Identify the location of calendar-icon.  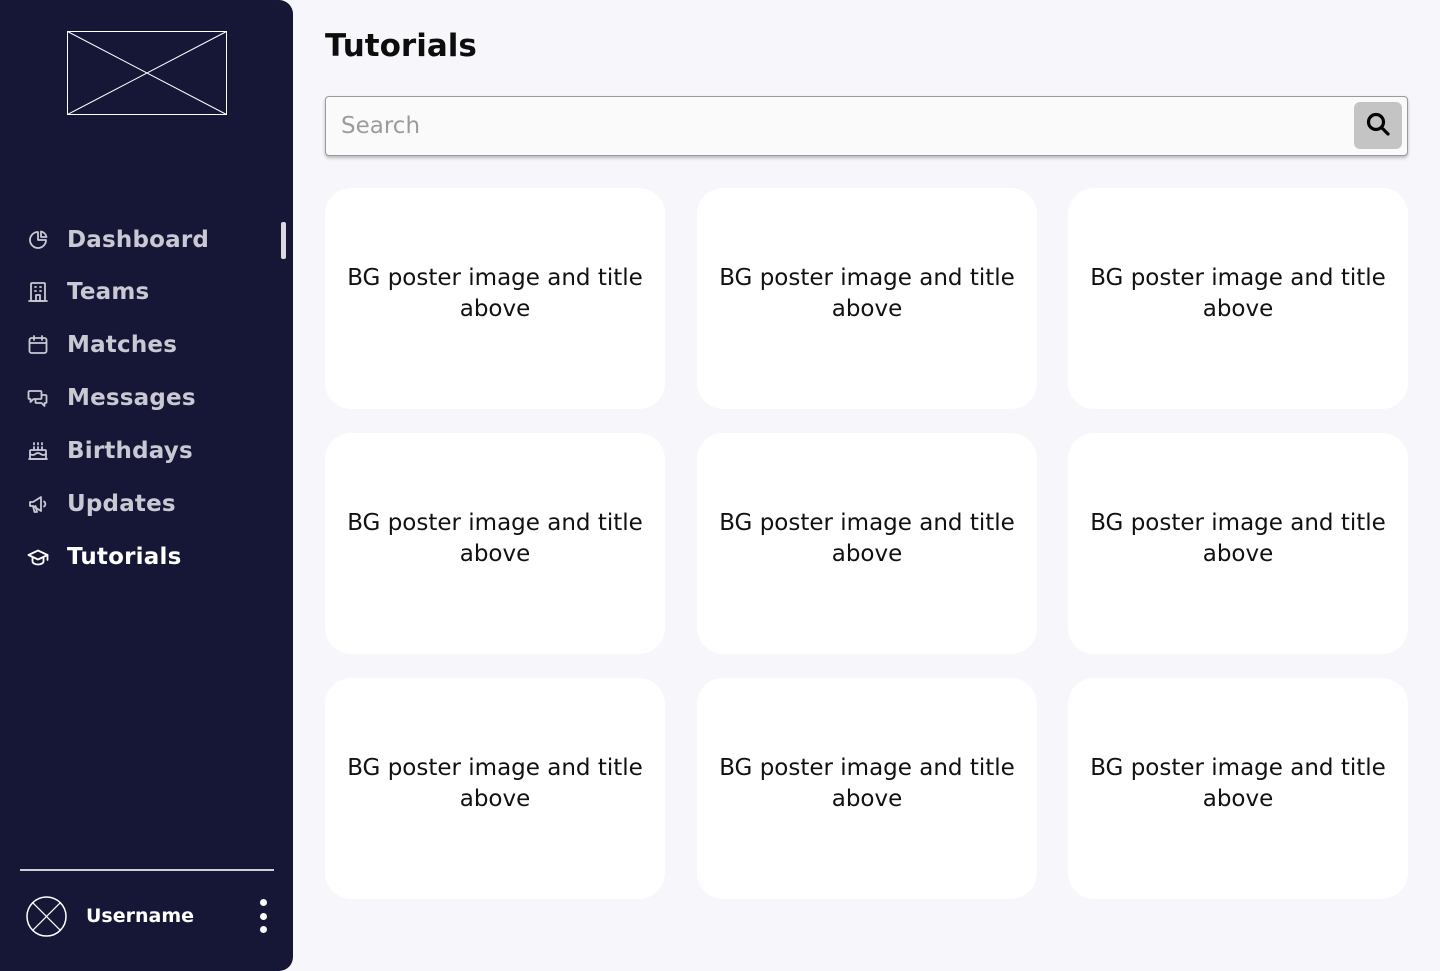
(38, 345).